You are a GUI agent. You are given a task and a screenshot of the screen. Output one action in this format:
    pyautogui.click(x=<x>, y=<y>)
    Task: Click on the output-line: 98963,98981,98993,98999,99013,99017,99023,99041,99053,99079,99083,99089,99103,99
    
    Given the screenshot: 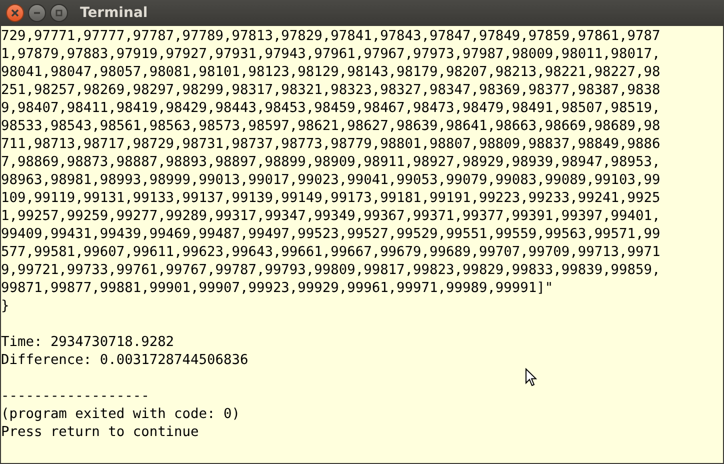 What is the action you would take?
    pyautogui.click(x=330, y=180)
    